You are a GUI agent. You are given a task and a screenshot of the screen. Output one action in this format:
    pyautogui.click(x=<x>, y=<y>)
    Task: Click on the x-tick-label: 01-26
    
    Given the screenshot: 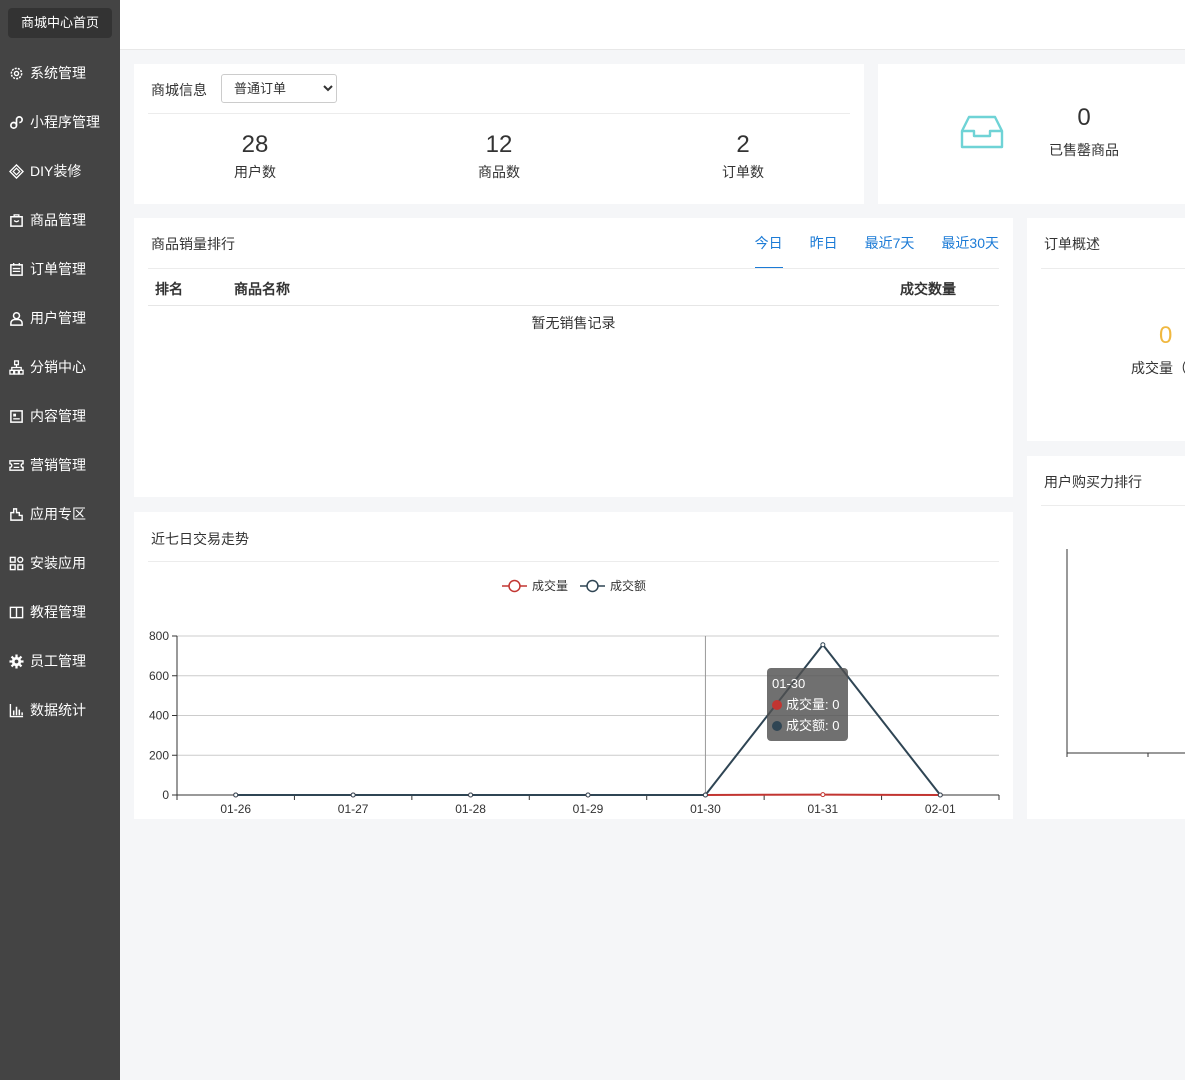 What is the action you would take?
    pyautogui.click(x=235, y=809)
    